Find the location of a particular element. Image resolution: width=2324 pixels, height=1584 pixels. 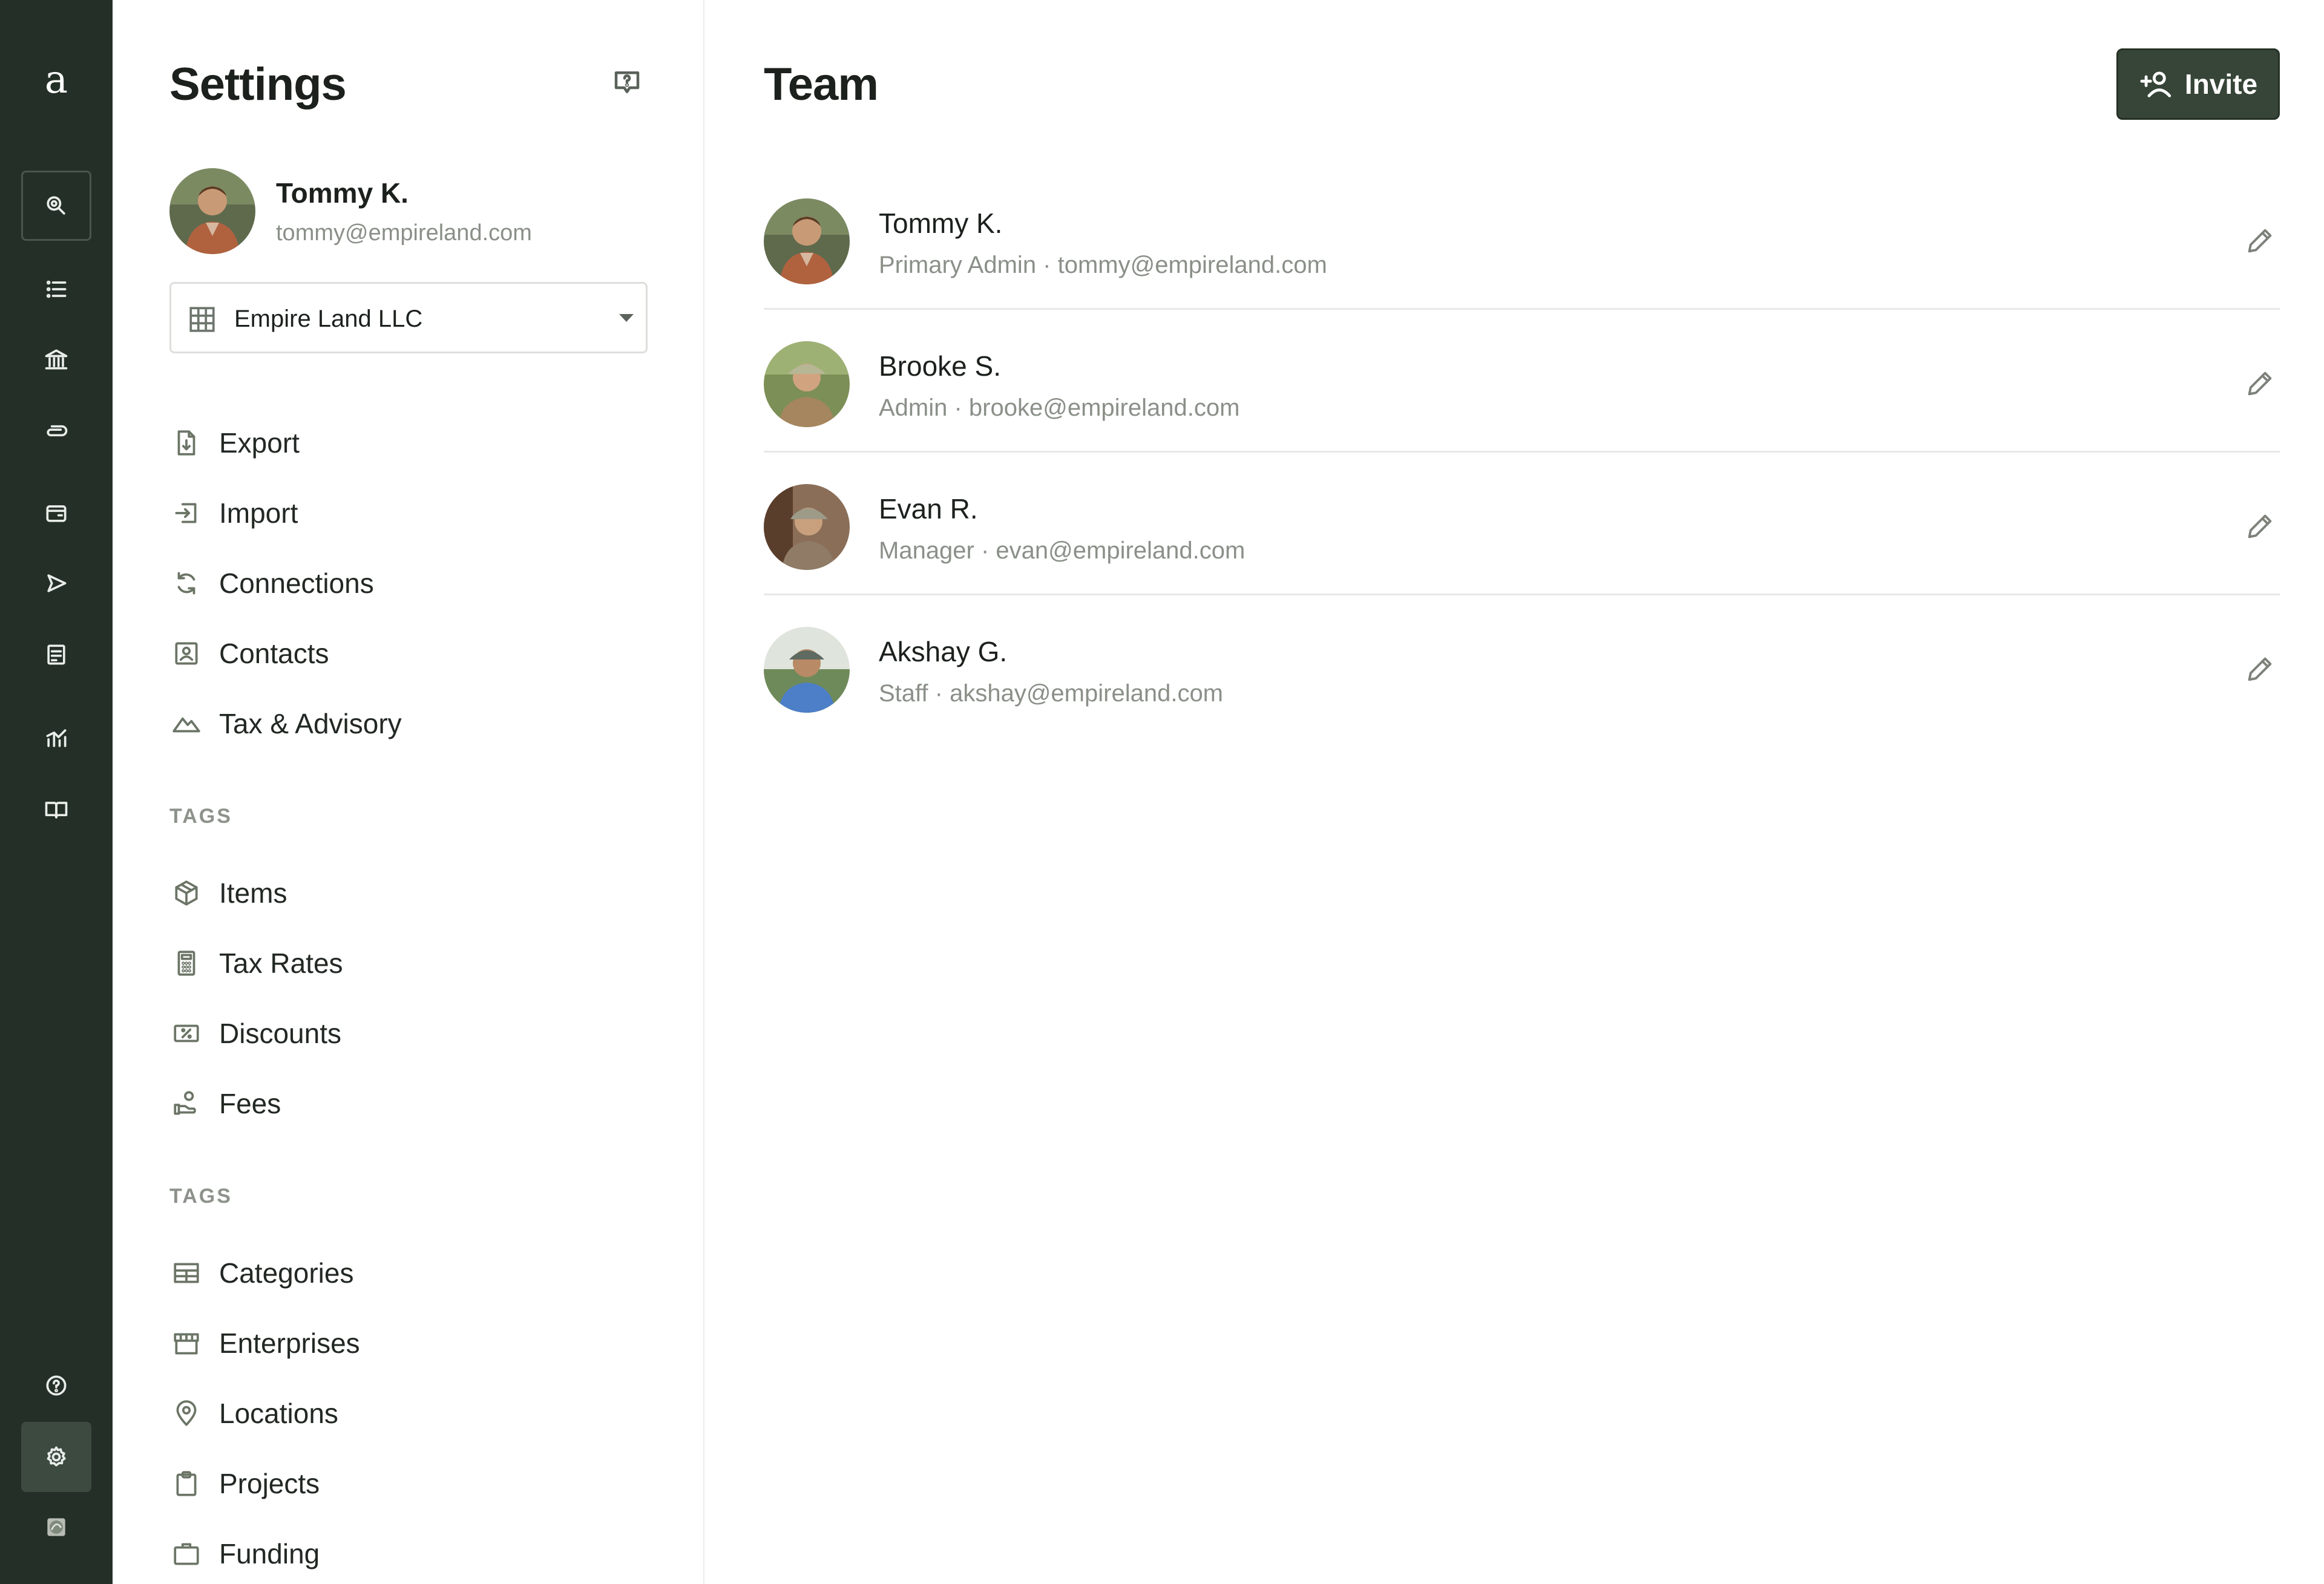

rail-item-wallet is located at coordinates (56, 513).